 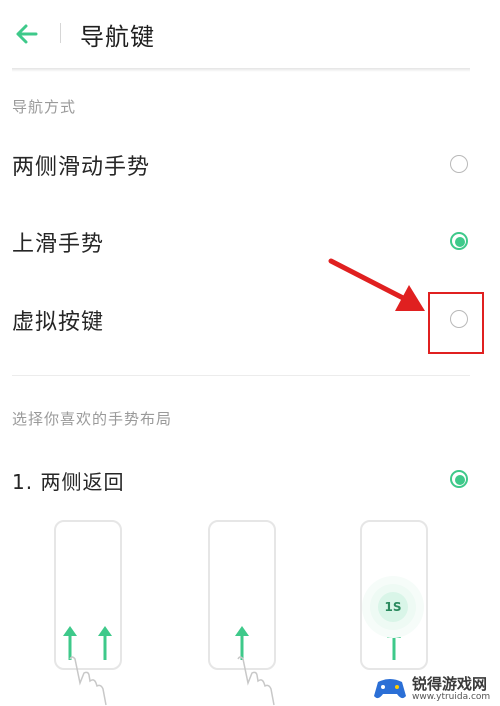 I want to click on gamepad-logo-icon, so click(x=390, y=689).